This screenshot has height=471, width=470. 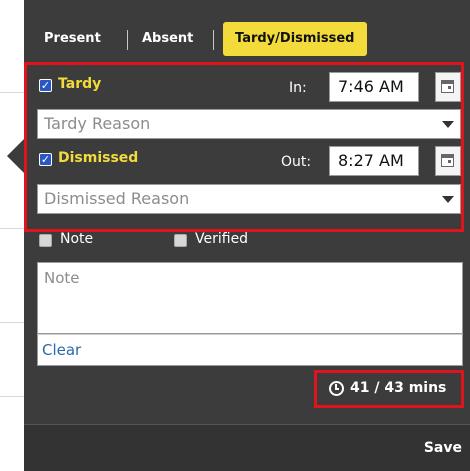 I want to click on time-summary: 41 / 43 mins, so click(x=398, y=388).